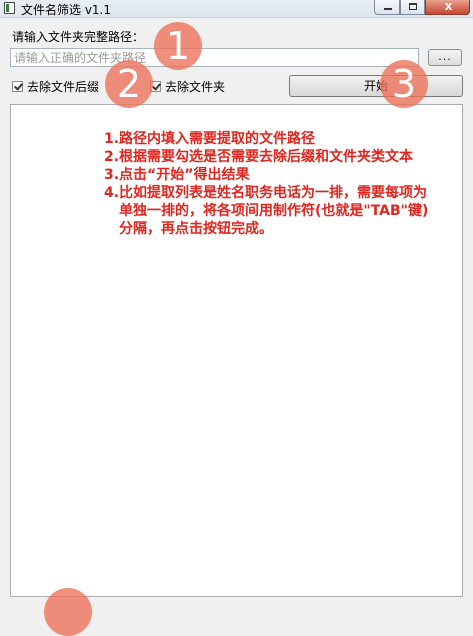 The image size is (473, 636). I want to click on remove-folder-checkbox: 去除文件夹, so click(187, 86).